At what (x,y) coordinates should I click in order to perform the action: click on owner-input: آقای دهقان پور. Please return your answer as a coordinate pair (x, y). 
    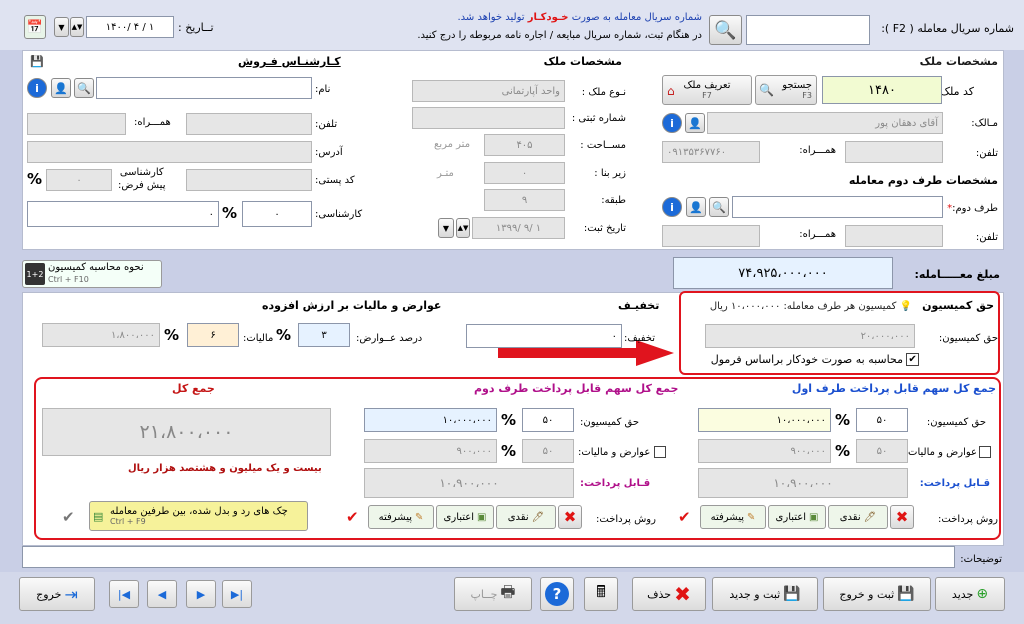
    Looking at the image, I should click on (825, 123).